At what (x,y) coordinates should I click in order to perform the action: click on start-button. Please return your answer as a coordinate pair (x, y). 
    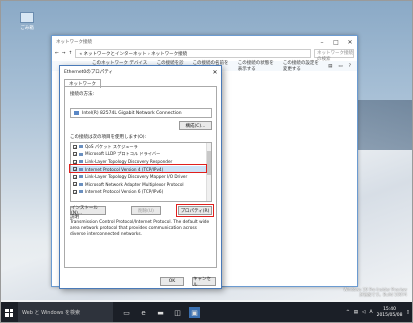
    Looking at the image, I should click on (9, 312).